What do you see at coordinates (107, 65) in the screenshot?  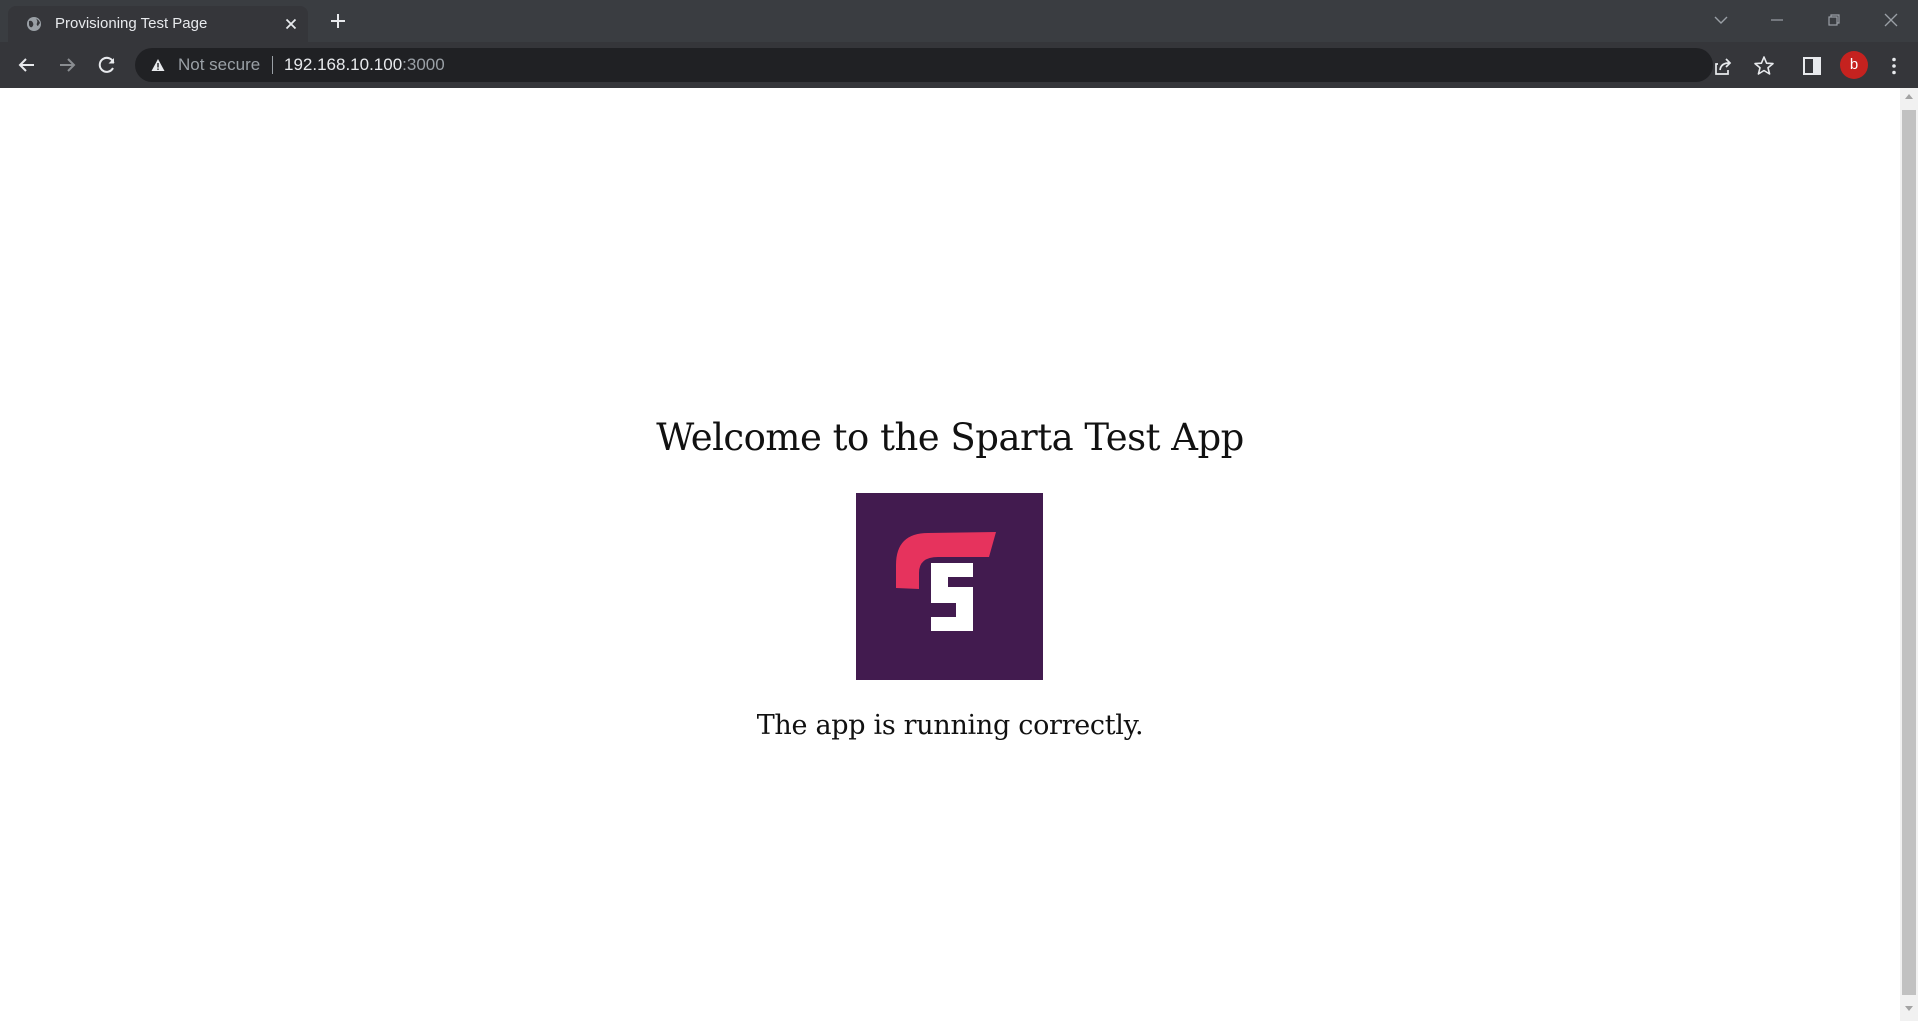 I see `reload-icon` at bounding box center [107, 65].